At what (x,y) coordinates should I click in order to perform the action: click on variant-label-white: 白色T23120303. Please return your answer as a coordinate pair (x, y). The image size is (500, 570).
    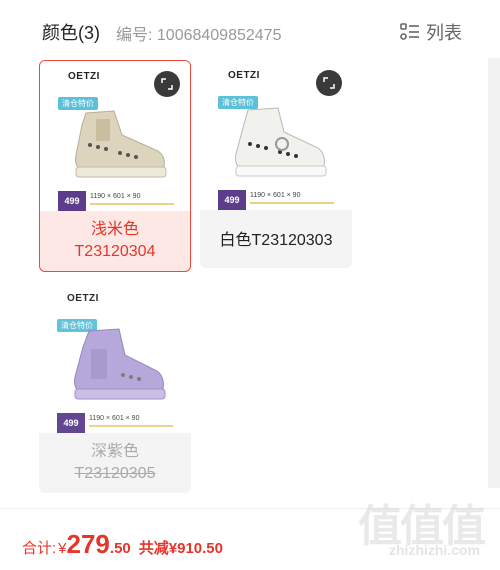
    Looking at the image, I should click on (276, 241).